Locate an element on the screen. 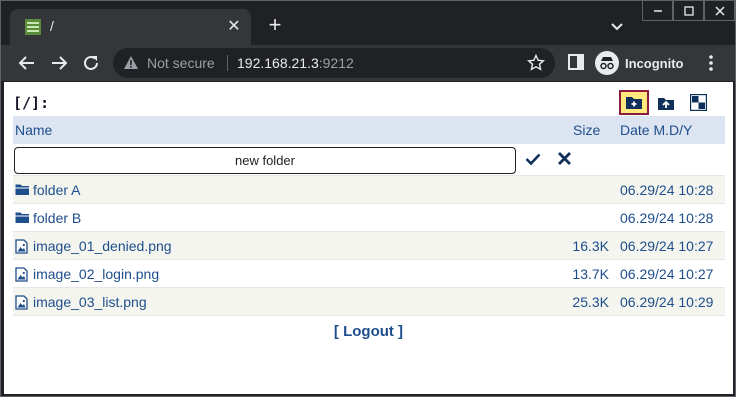 Image resolution: width=736 pixels, height=397 pixels. not-secure-label: Not secure is located at coordinates (181, 63).